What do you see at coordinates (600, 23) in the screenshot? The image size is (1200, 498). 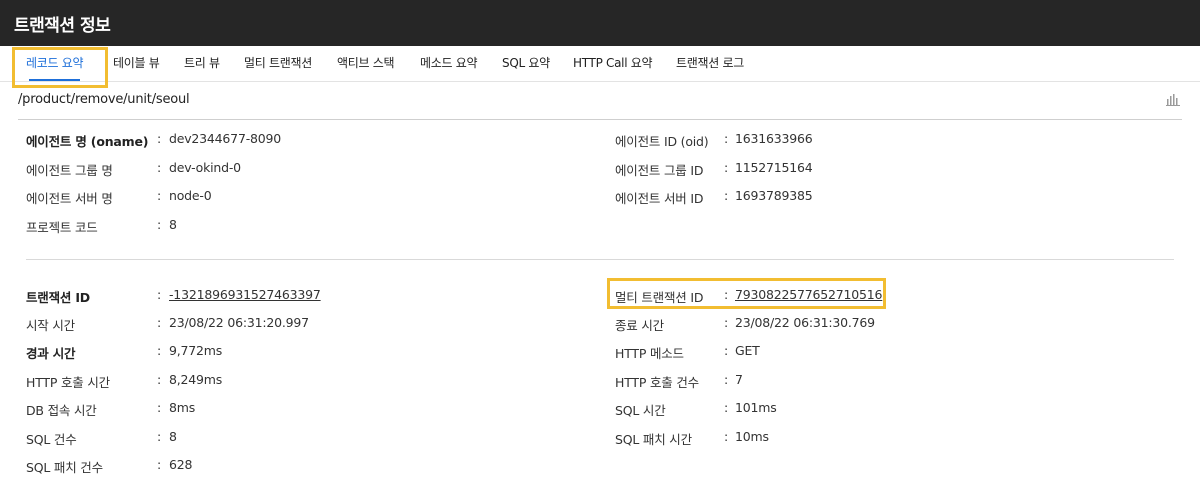 I see `title-bar: 트랜잭션 정보` at bounding box center [600, 23].